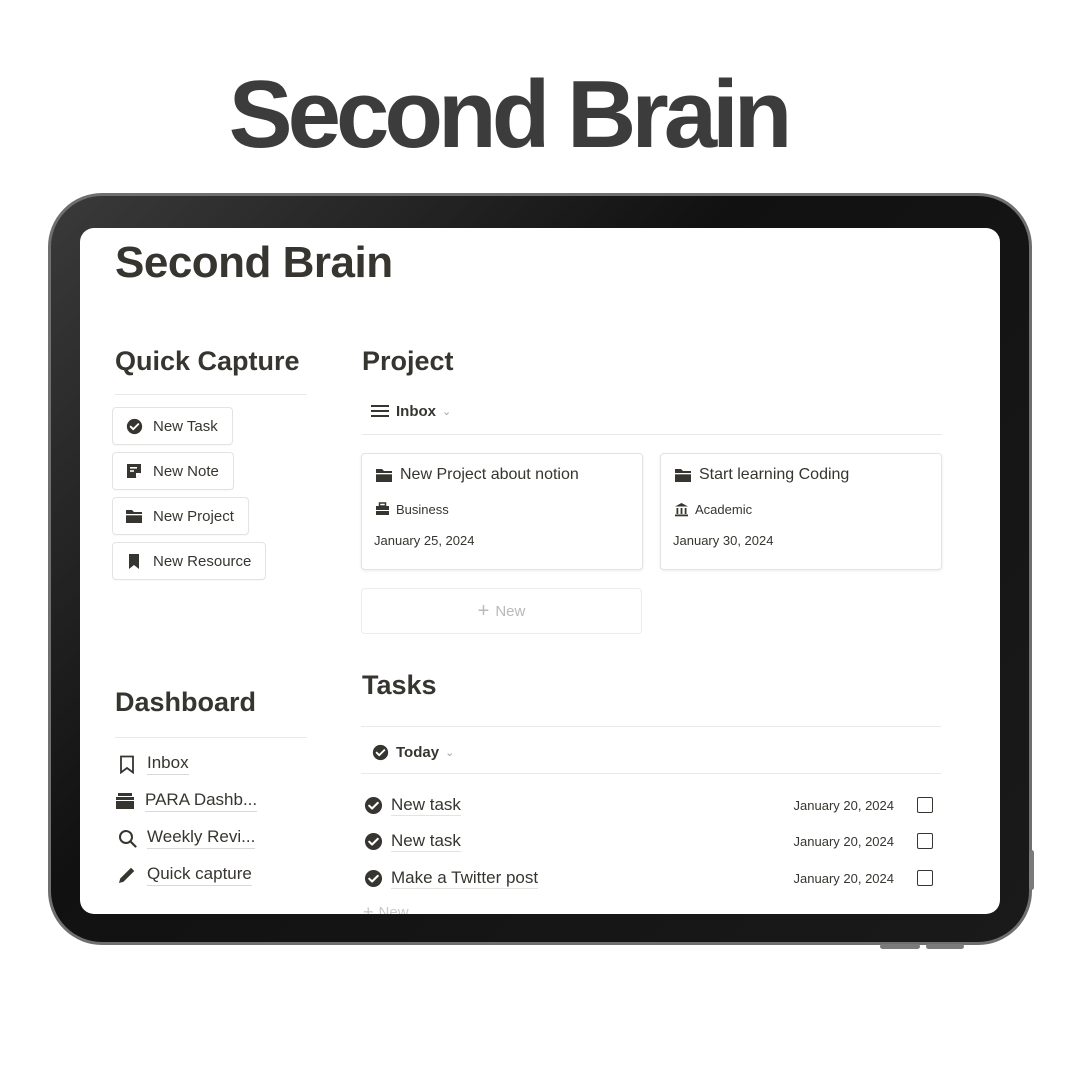 Image resolution: width=1080 pixels, height=1080 pixels. I want to click on project-view-tab: Inbox ⌄, so click(410, 411).